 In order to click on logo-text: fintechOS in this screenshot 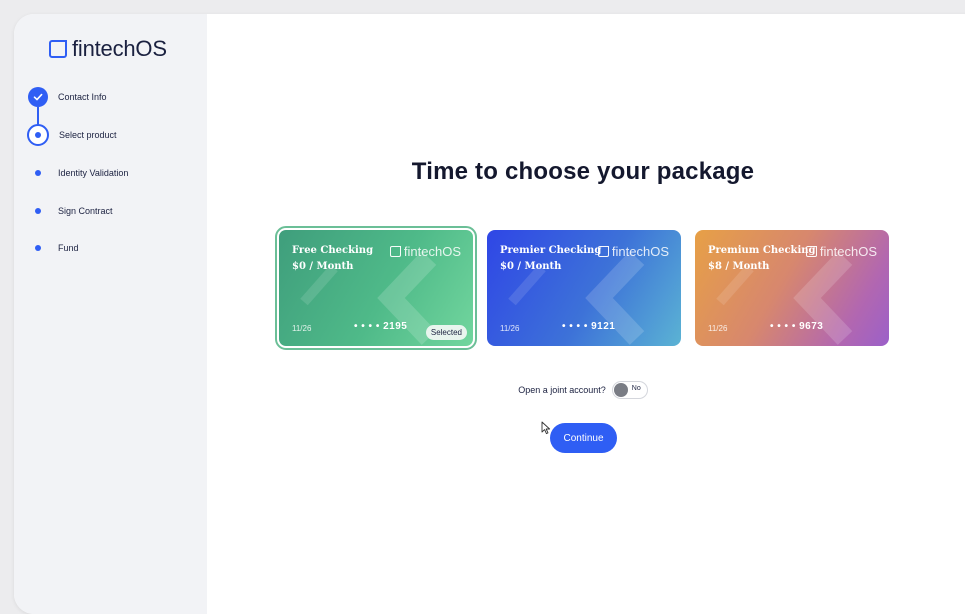, I will do `click(119, 48)`.